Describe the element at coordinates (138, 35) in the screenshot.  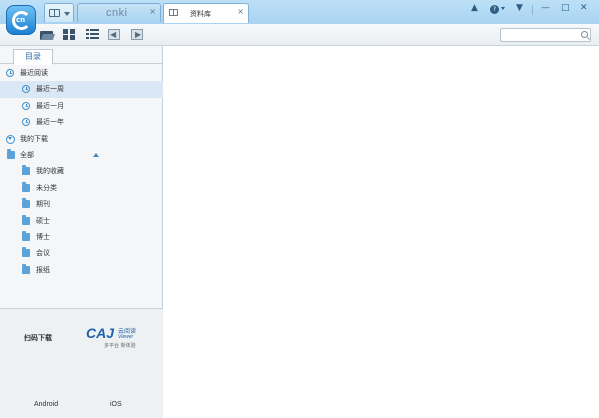
I see `forward-icon: ▶` at that location.